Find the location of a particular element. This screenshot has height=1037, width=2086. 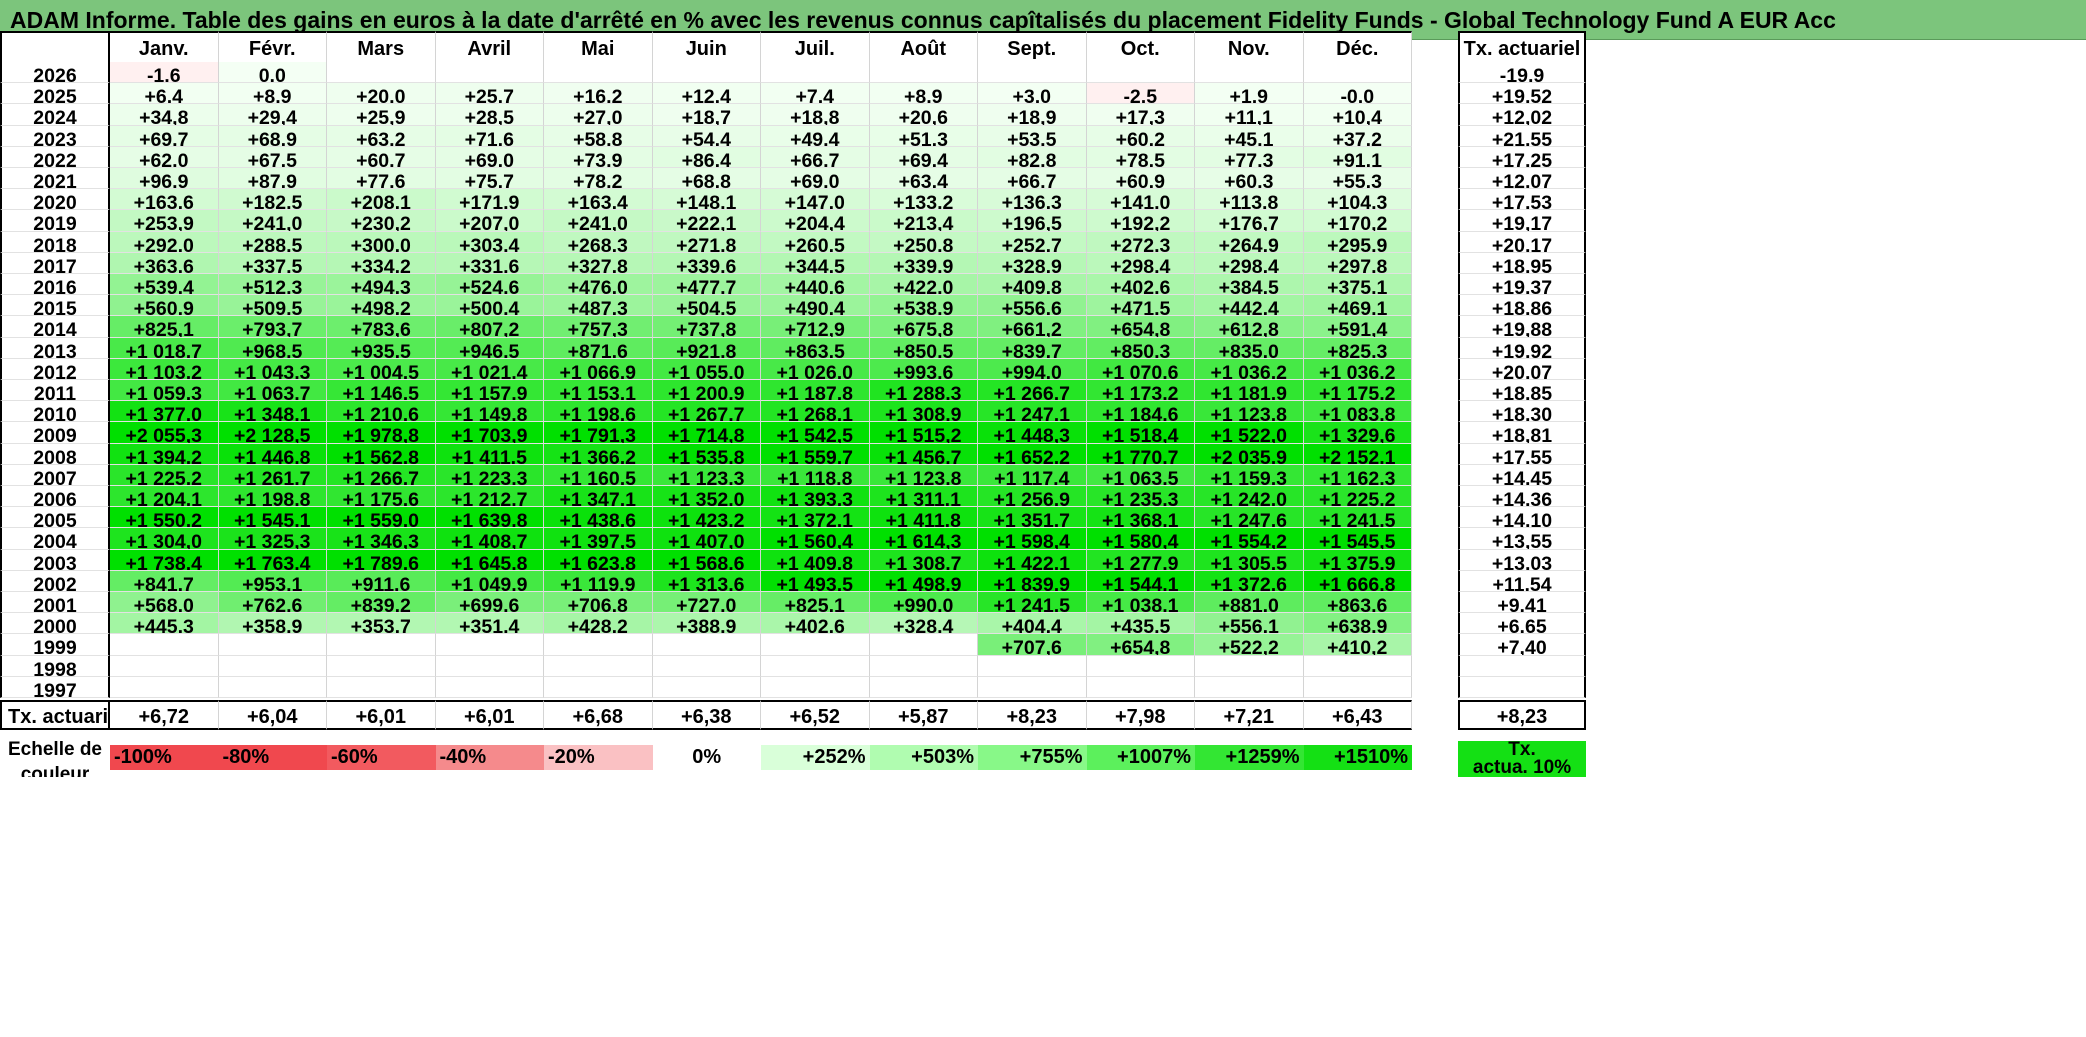

table-cell: +1 372,1 is located at coordinates (815, 518).